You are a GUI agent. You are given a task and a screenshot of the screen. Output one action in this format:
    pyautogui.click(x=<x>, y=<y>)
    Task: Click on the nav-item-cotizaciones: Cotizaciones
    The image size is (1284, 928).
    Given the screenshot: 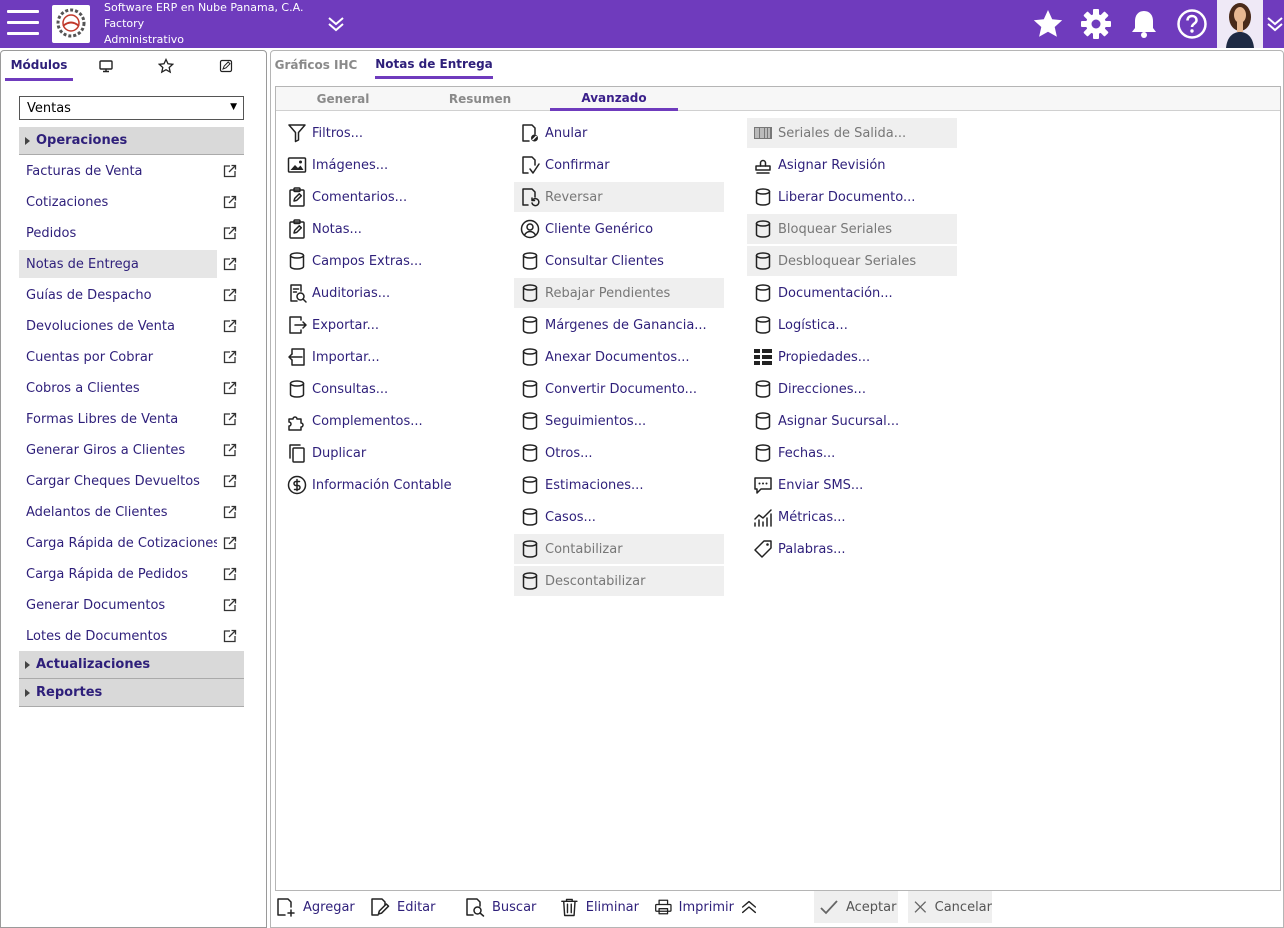 What is the action you would take?
    pyautogui.click(x=118, y=202)
    